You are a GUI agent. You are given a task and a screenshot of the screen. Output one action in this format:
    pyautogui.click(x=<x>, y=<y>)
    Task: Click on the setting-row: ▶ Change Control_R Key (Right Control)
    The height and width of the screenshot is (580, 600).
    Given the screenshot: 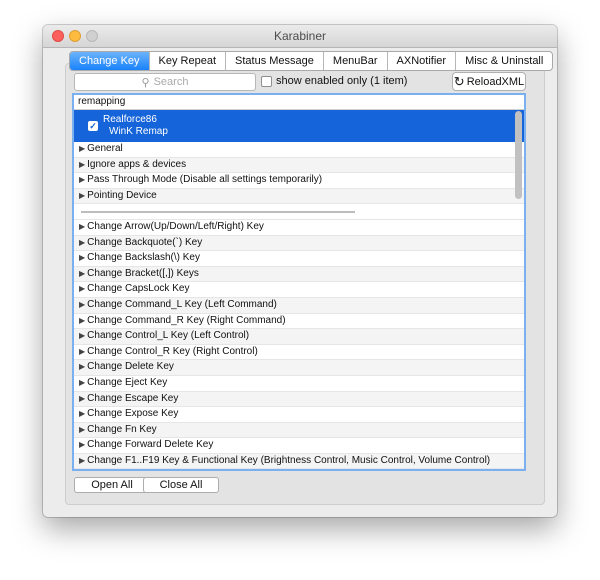 What is the action you would take?
    pyautogui.click(x=299, y=353)
    